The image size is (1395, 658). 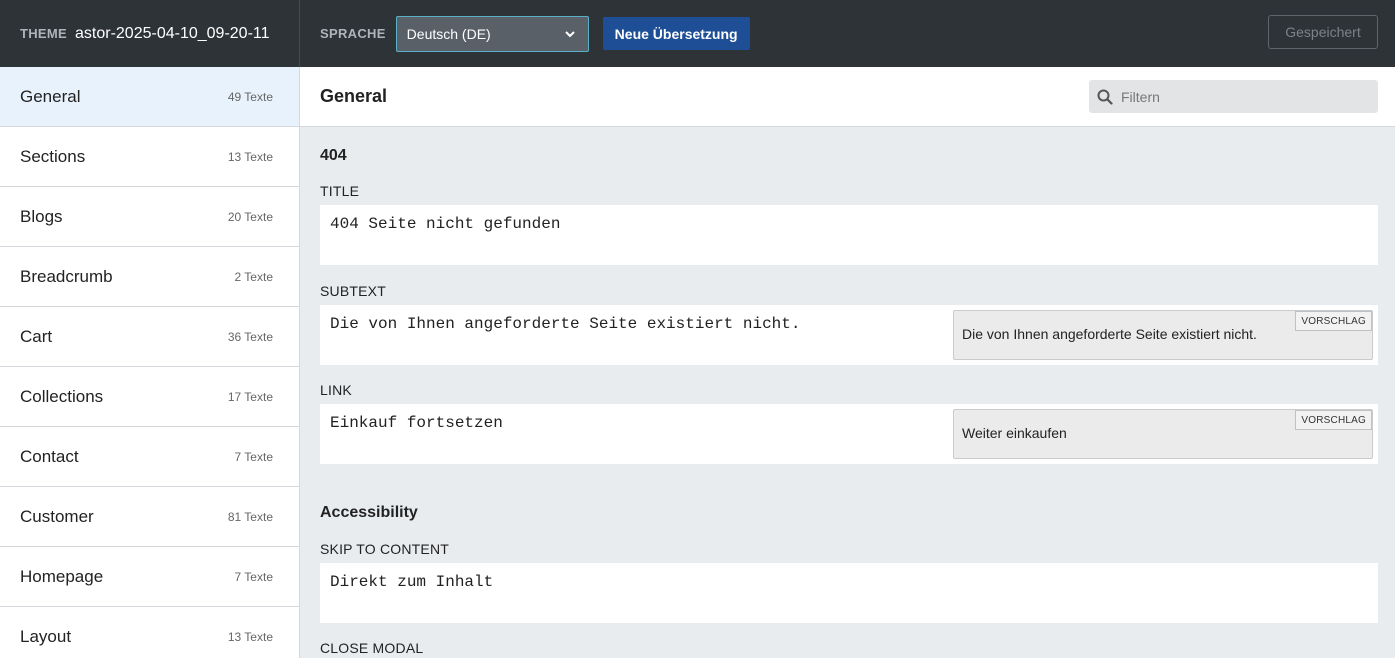 I want to click on field-input-title: 404 Seite nicht gefunden, so click(x=849, y=235).